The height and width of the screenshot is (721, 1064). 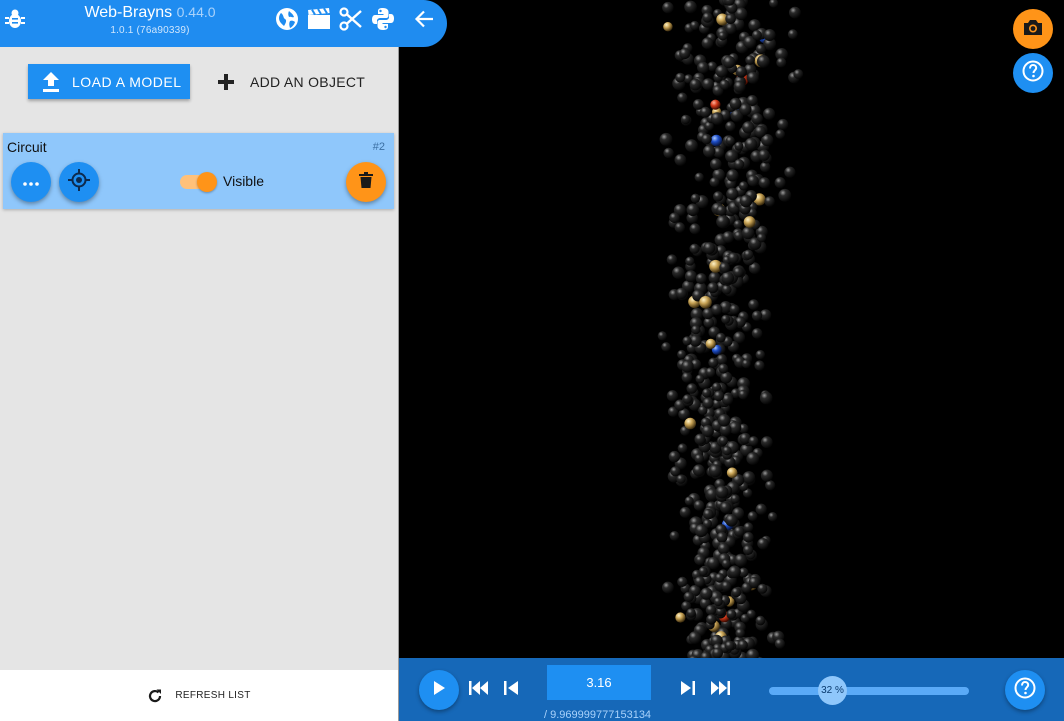 I want to click on world-button, so click(x=287, y=21).